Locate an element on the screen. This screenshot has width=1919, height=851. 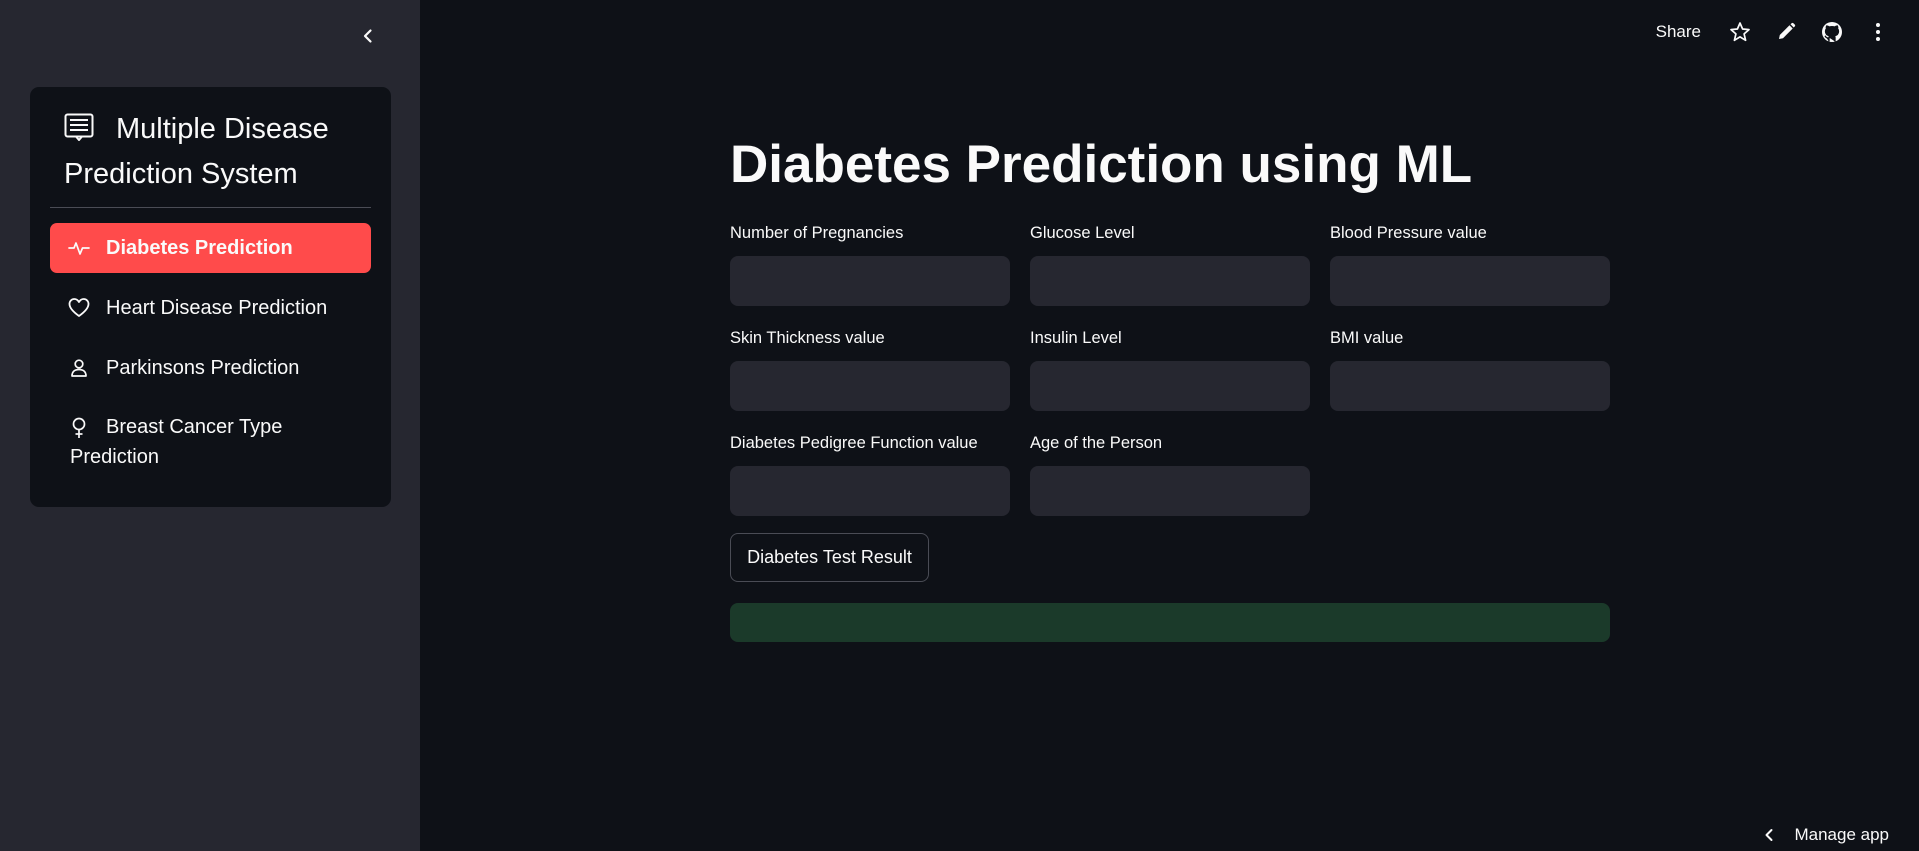
glucose-field: Glucose Level is located at coordinates (1170, 264).